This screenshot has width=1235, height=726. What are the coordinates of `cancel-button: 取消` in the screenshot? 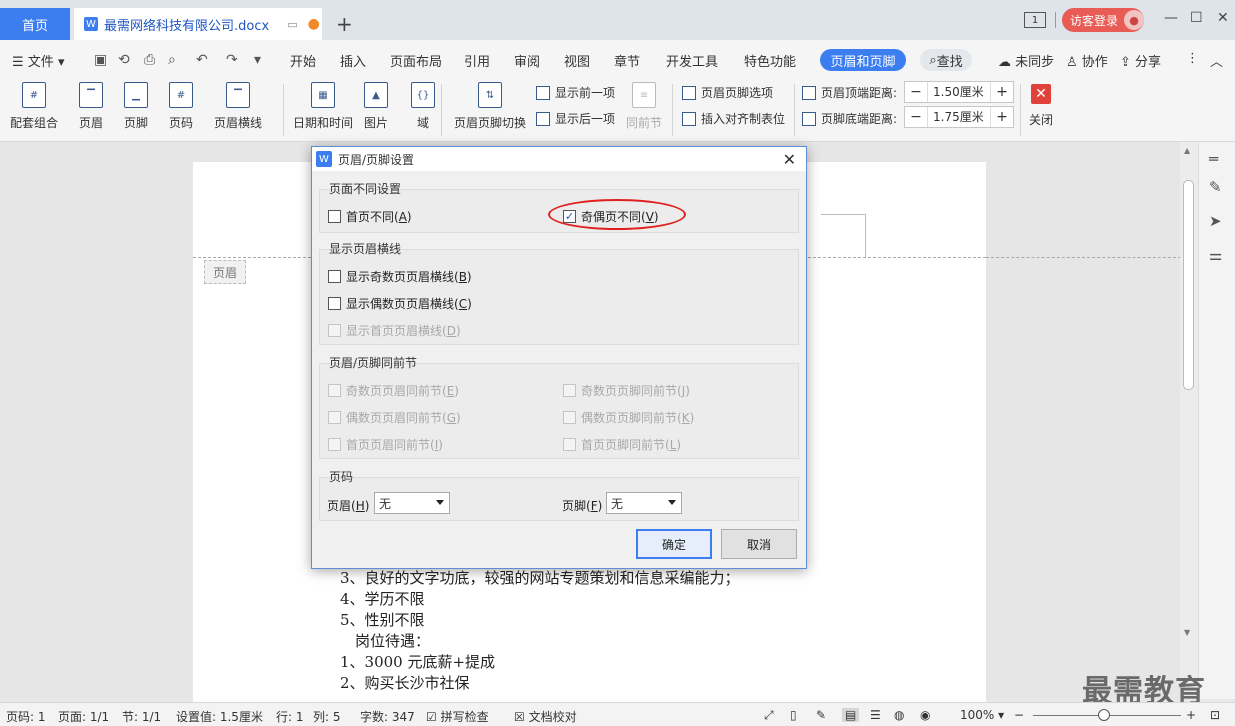 It's located at (759, 544).